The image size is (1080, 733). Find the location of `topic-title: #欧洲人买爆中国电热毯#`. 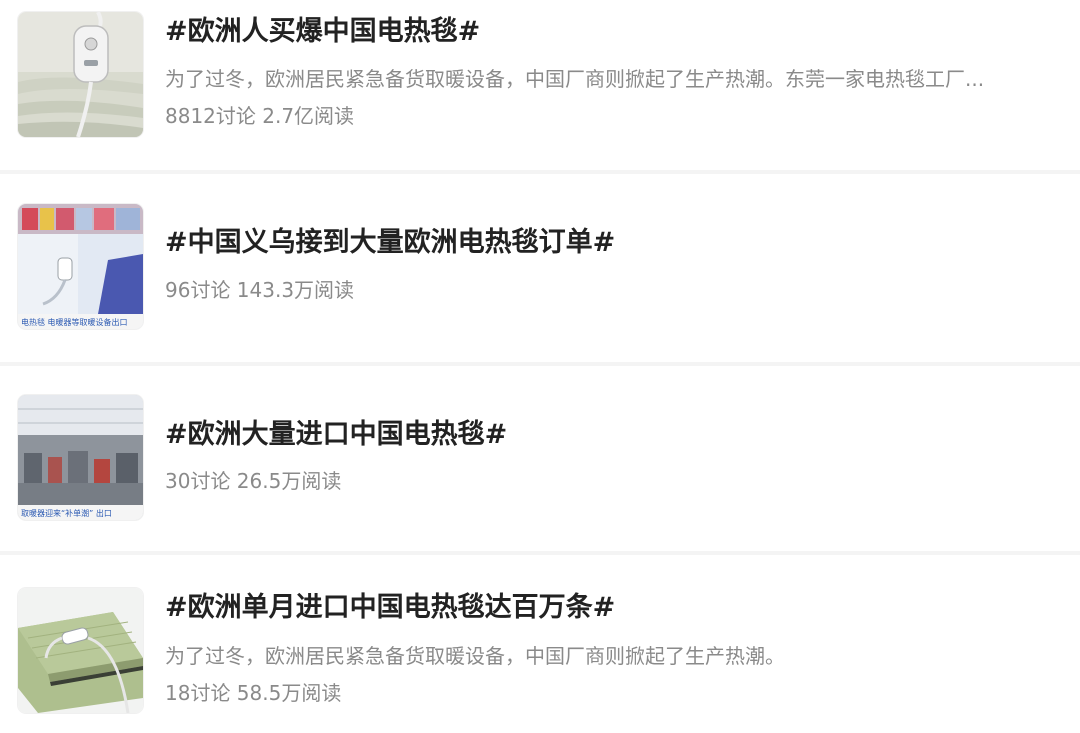

topic-title: #欧洲人买爆中国电热毯# is located at coordinates (322, 32).